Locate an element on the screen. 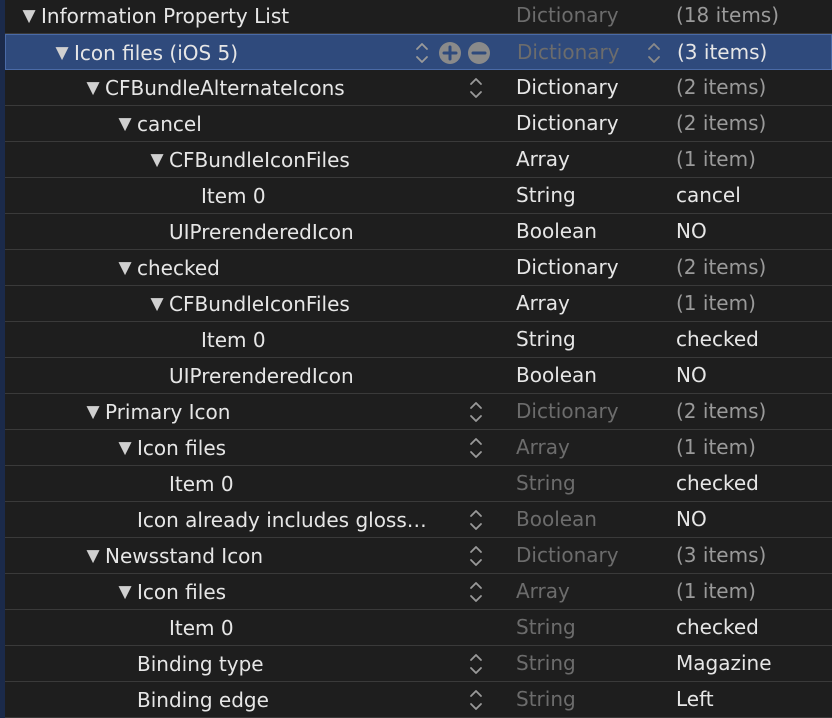 The height and width of the screenshot is (718, 832). key-cell: ▼ cancel is located at coordinates (310, 124).